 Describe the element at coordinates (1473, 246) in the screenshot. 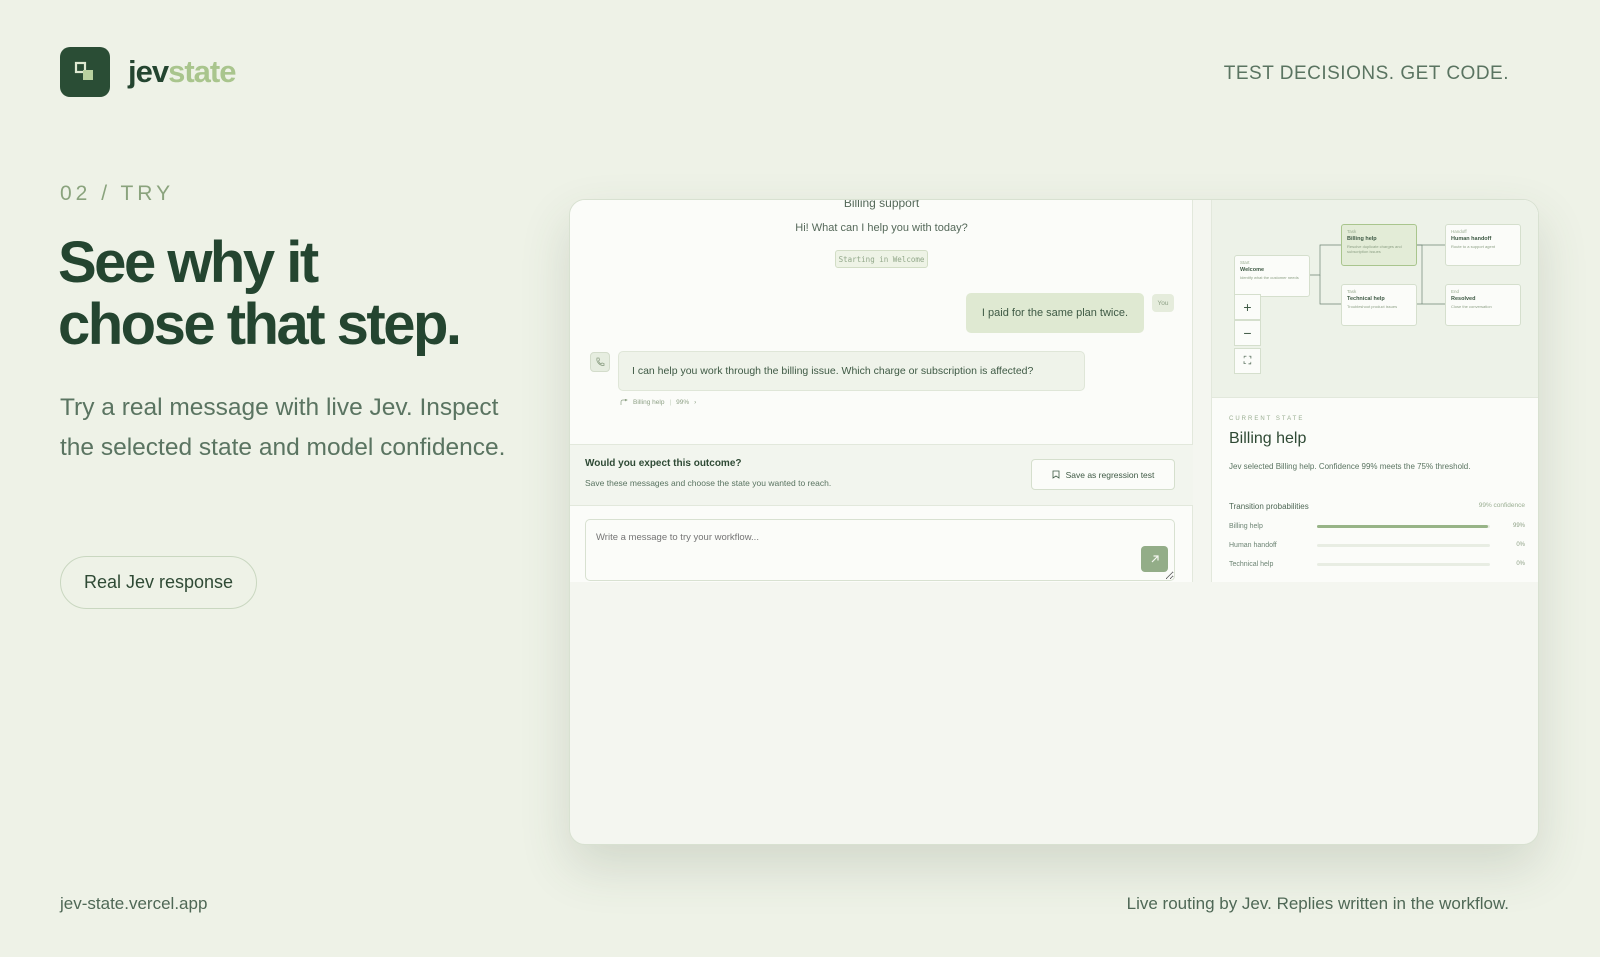

I see `node-desc: Route to a support agent` at that location.